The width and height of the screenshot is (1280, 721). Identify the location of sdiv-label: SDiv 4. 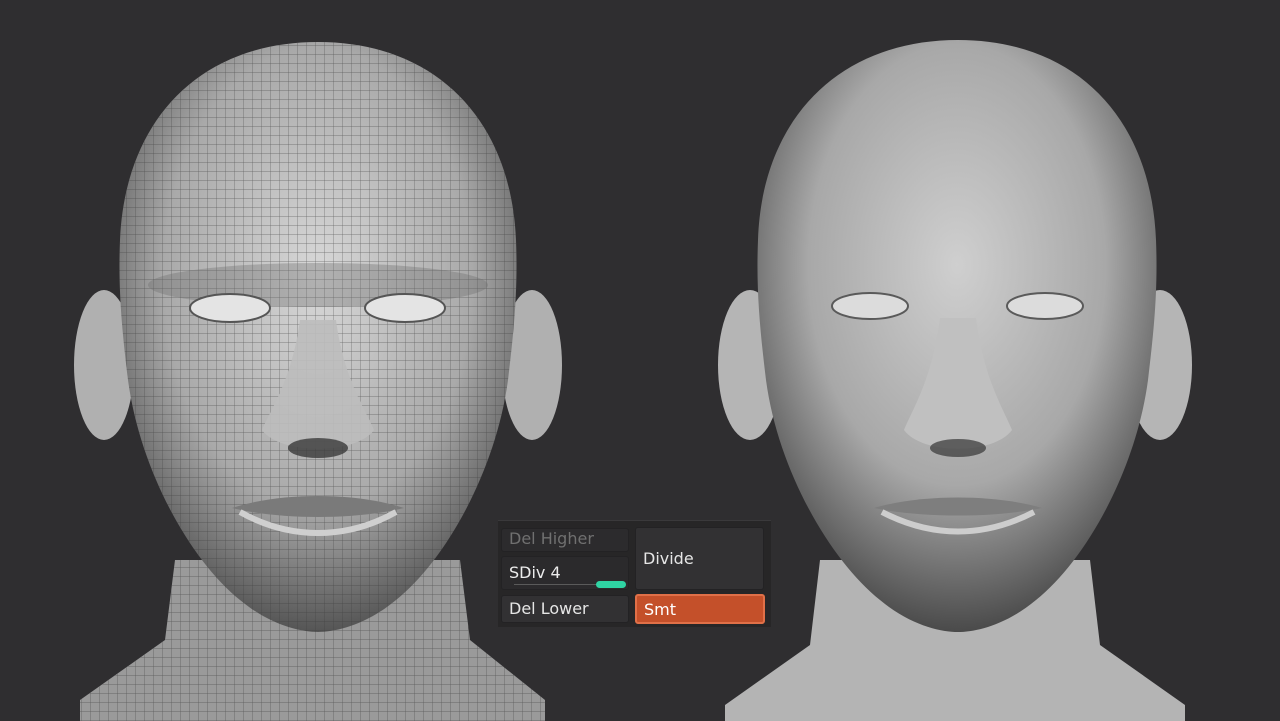
(535, 572).